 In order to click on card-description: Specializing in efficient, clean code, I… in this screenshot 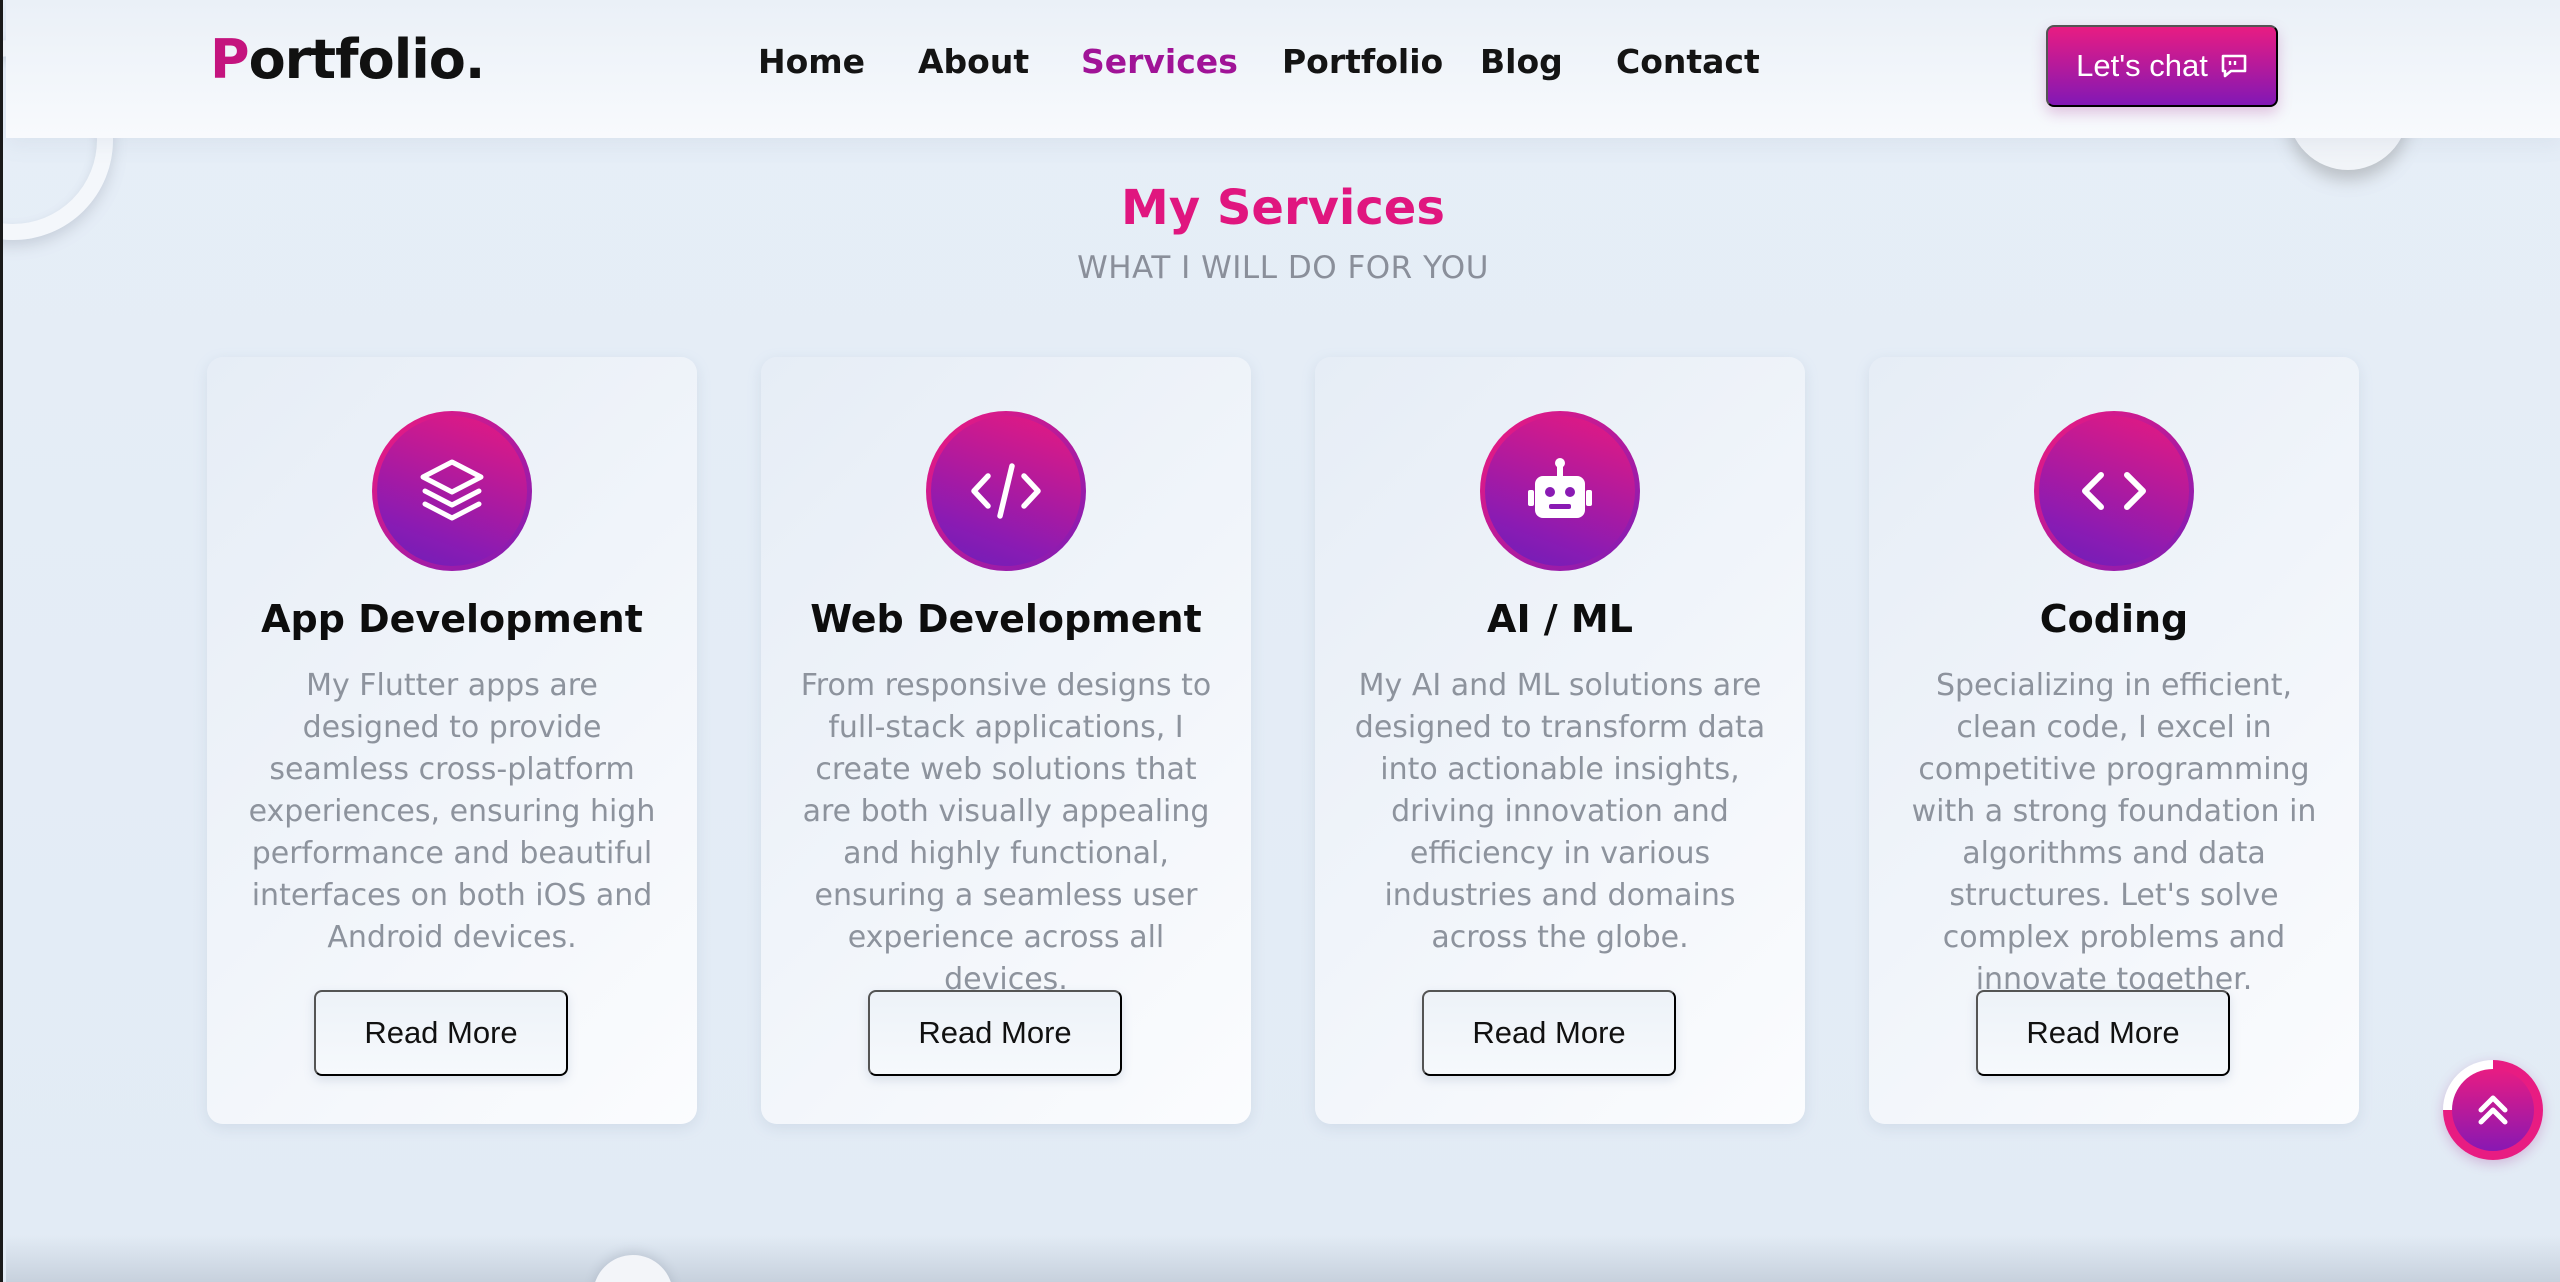, I will do `click(2114, 832)`.